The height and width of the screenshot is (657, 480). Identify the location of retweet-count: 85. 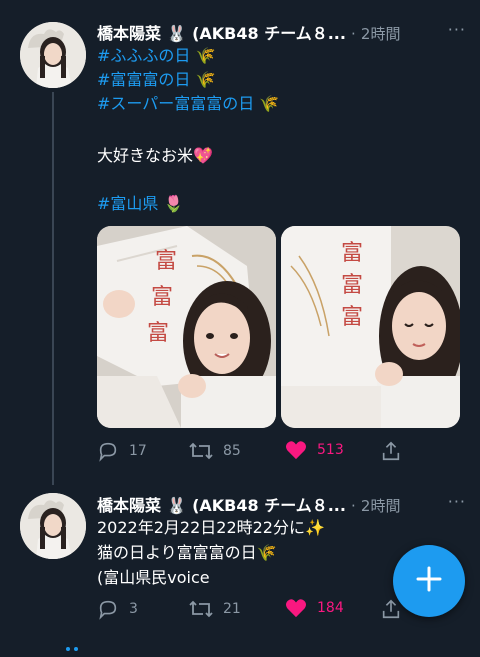
(232, 451).